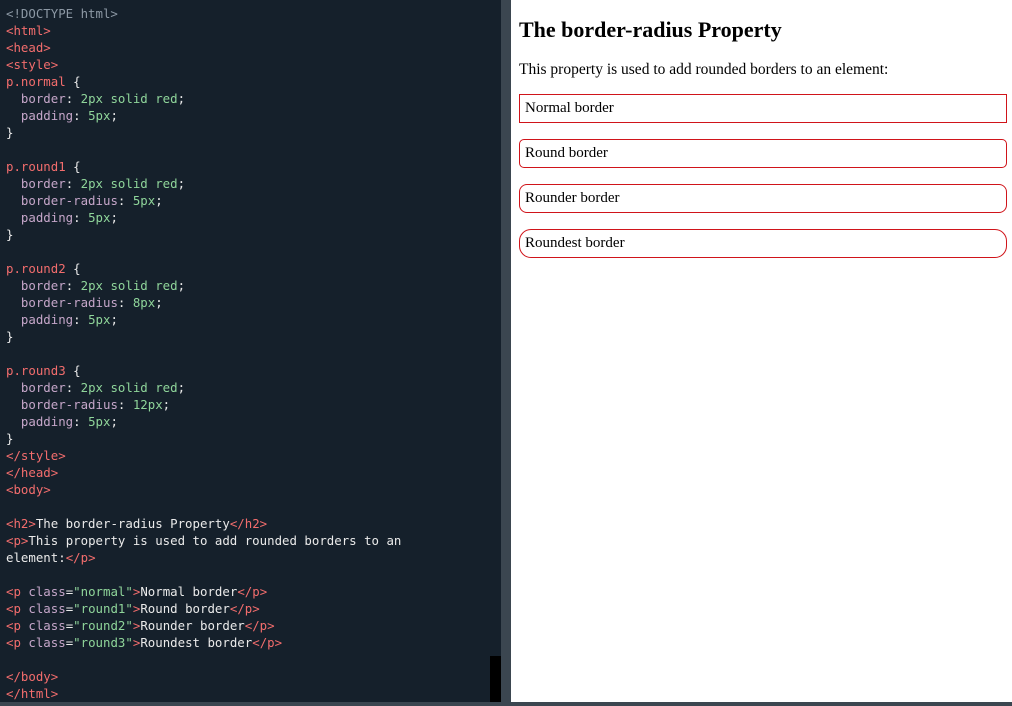  What do you see at coordinates (192, 625) in the screenshot?
I see `code-token: Rounder border` at bounding box center [192, 625].